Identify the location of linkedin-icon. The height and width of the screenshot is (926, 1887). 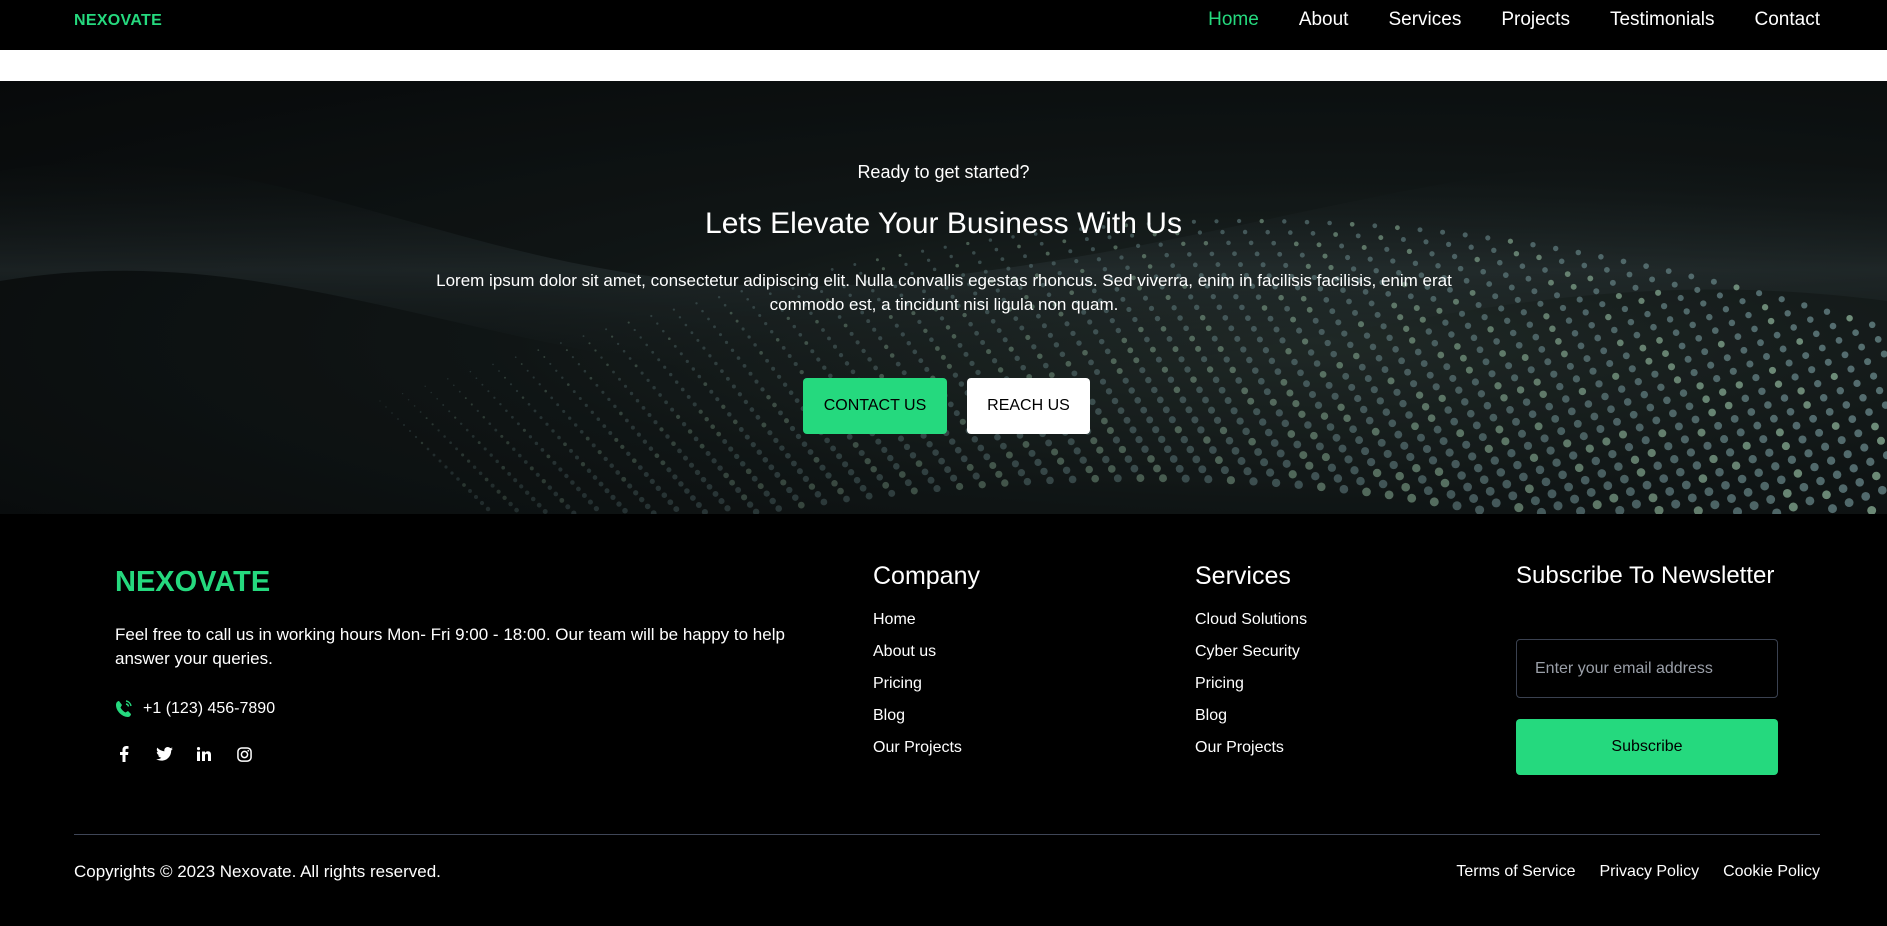
(204, 754).